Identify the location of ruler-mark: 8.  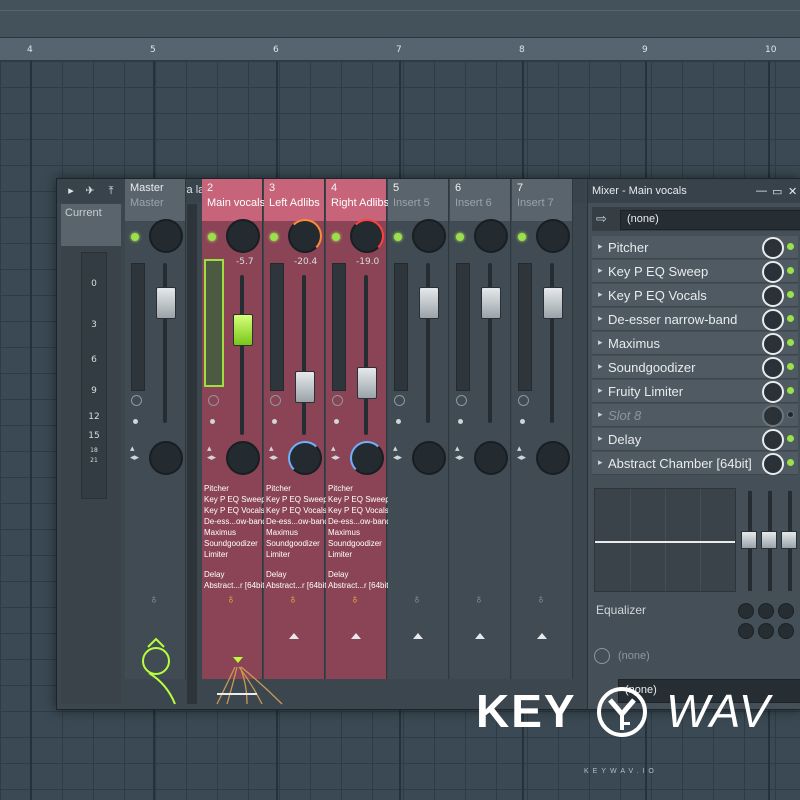
(522, 50).